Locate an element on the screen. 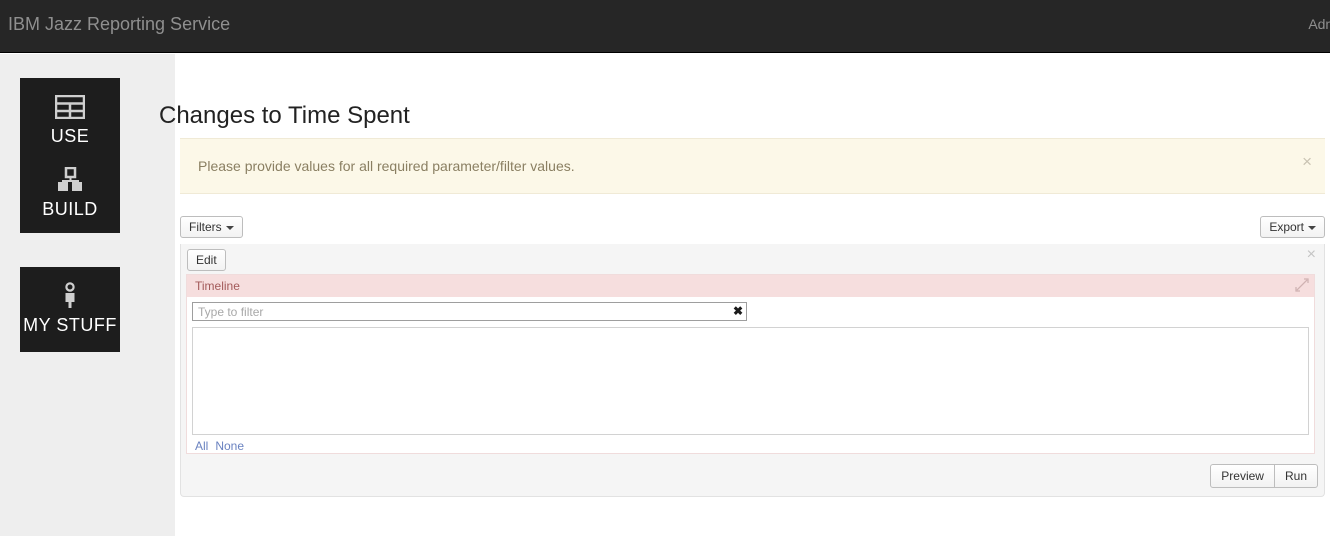 Image resolution: width=1330 pixels, height=536 pixels. page-title: Changes to Time Spent is located at coordinates (284, 115).